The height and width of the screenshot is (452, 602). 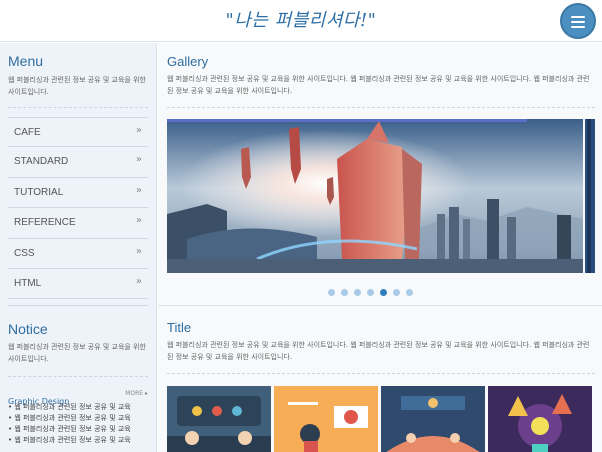 I want to click on menu-button, so click(x=578, y=21).